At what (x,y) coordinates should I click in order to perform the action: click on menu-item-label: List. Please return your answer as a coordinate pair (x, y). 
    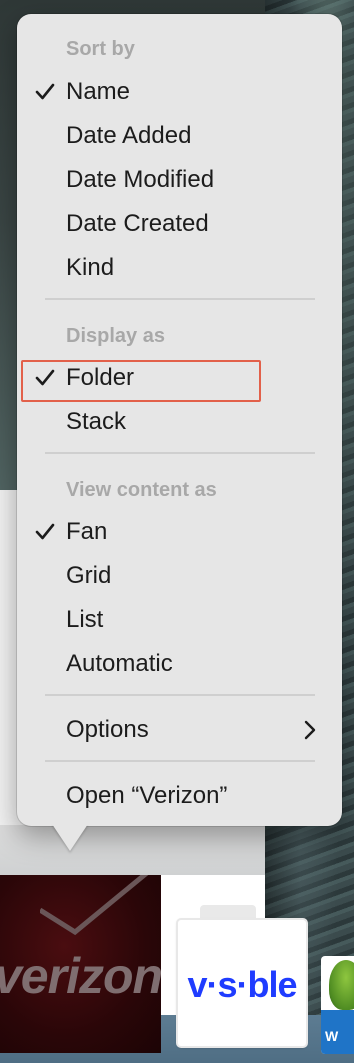
    Looking at the image, I should click on (85, 619).